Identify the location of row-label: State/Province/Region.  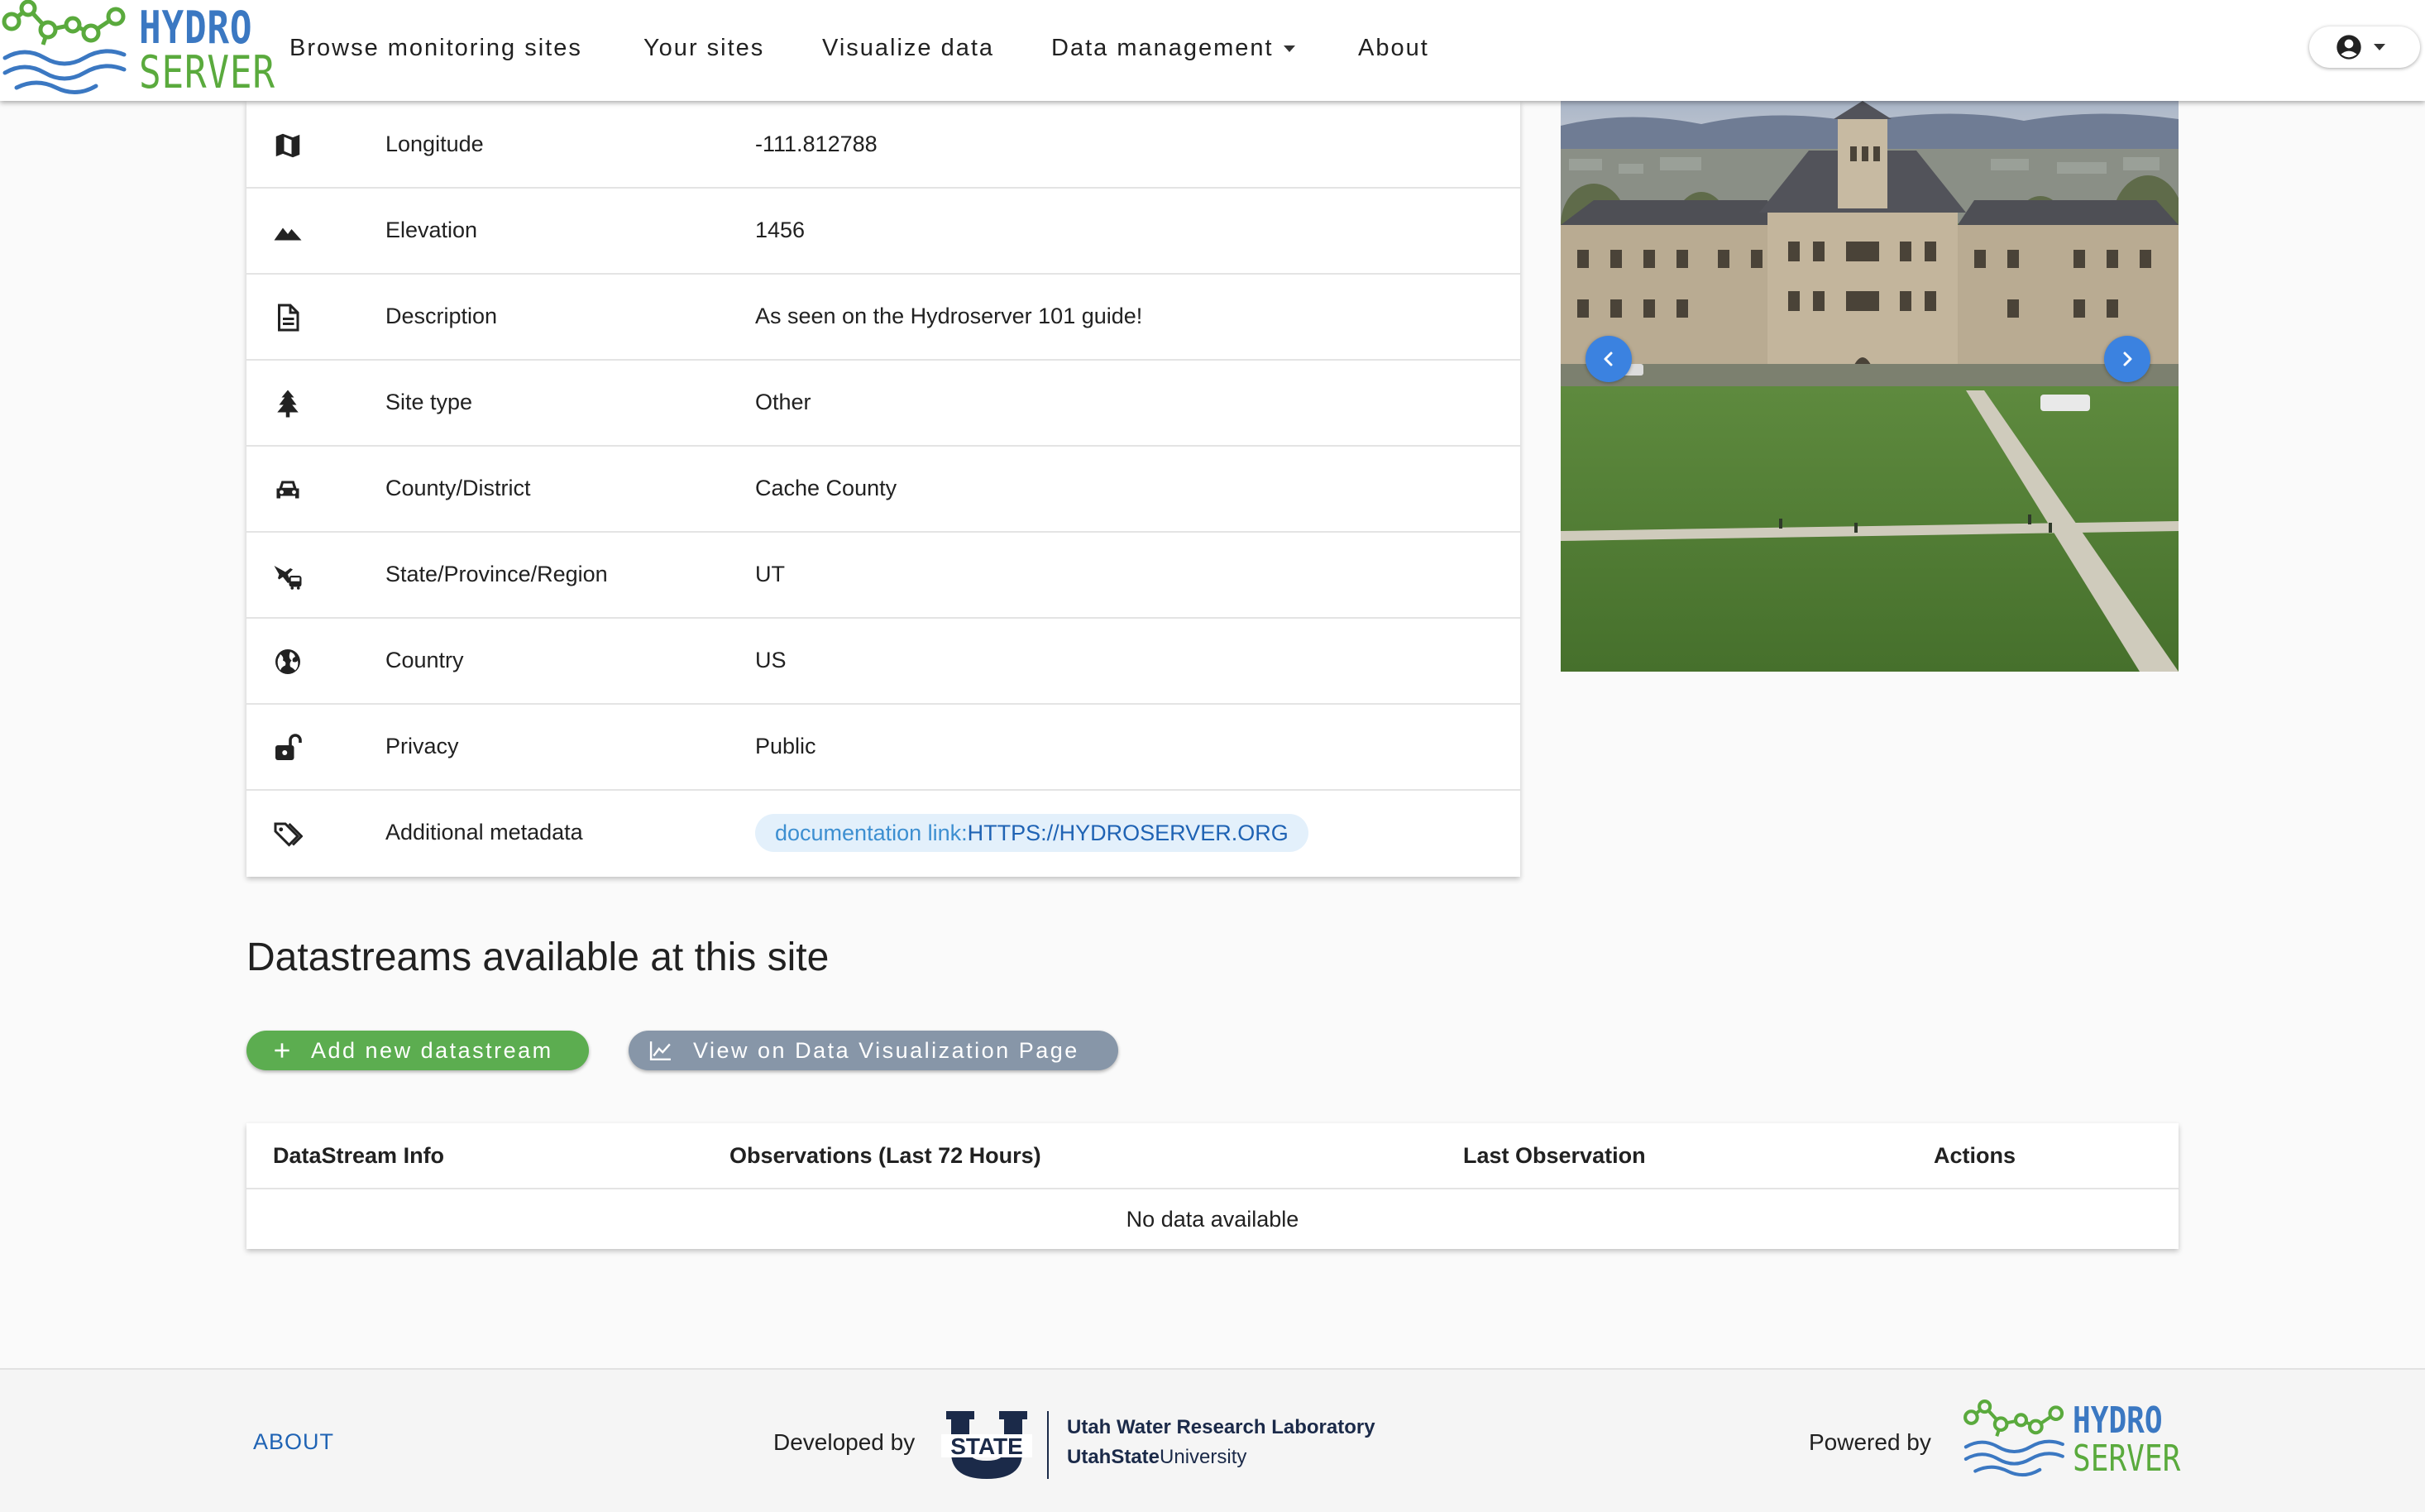
(496, 574).